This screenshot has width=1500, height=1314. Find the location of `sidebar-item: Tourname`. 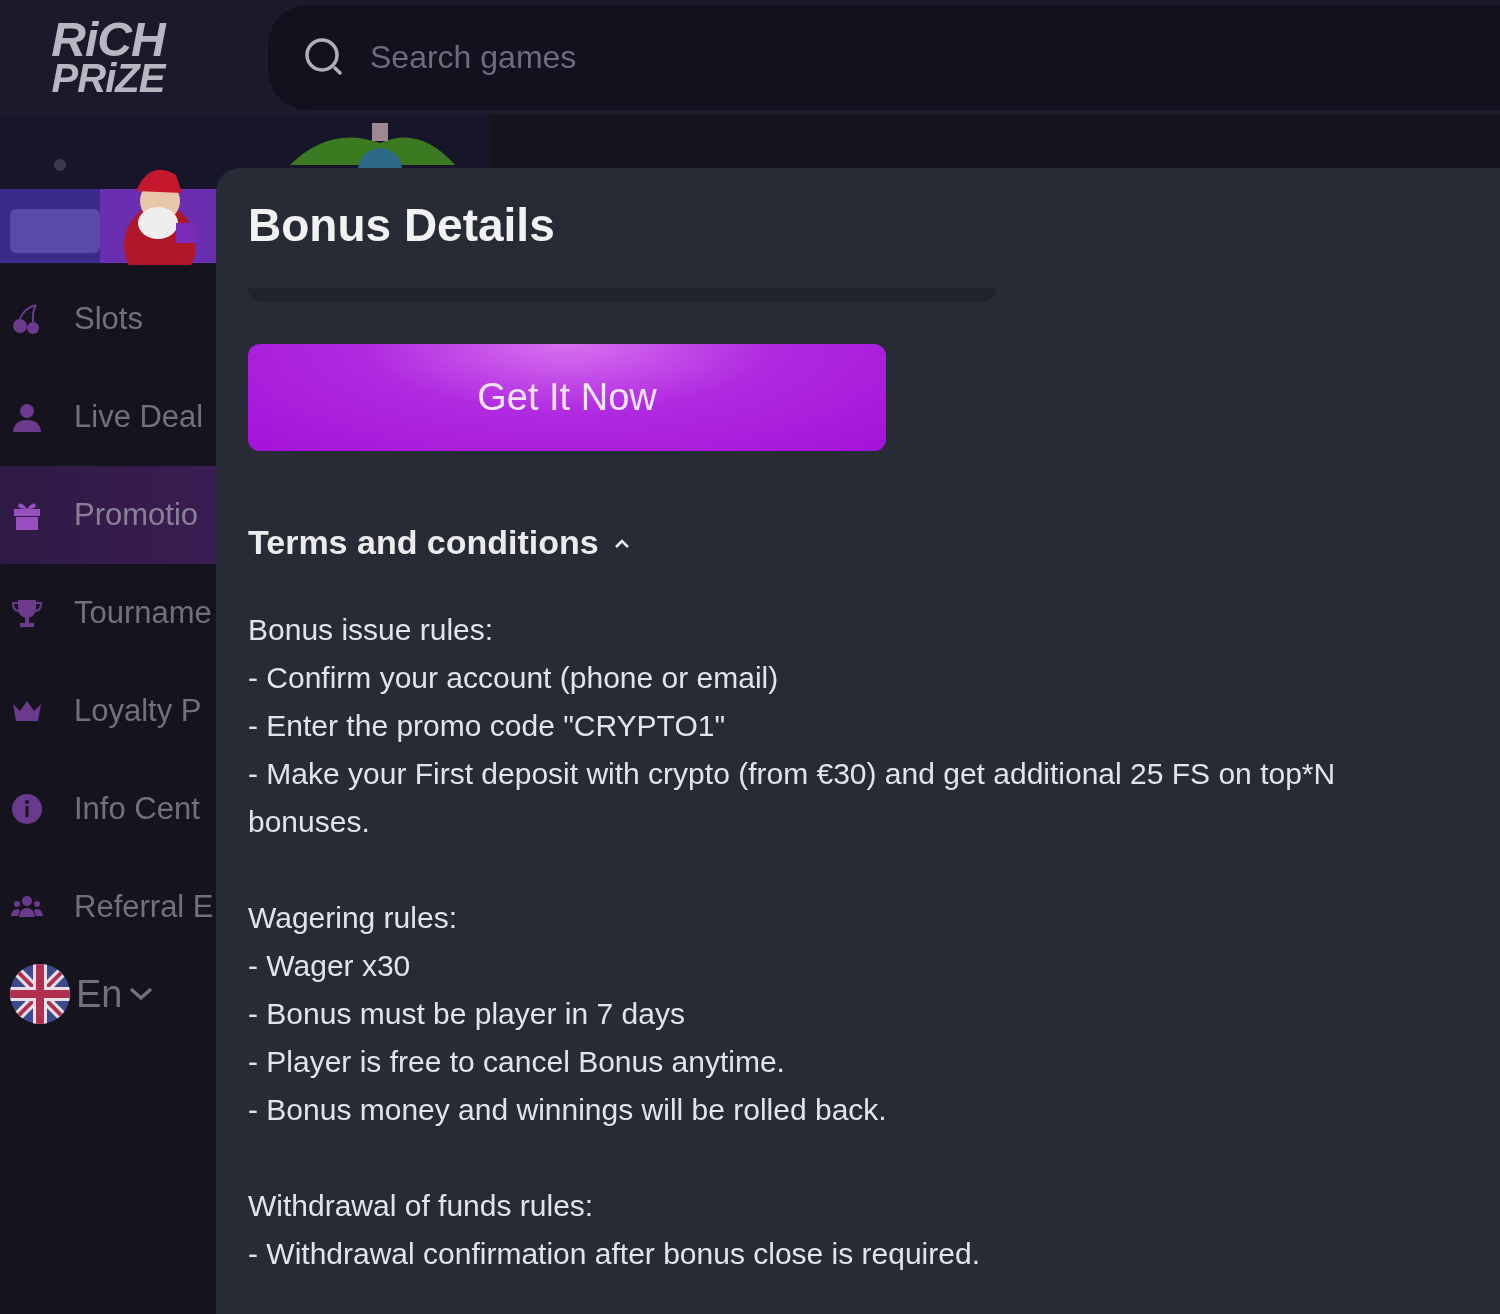

sidebar-item: Tourname is located at coordinates (108, 613).